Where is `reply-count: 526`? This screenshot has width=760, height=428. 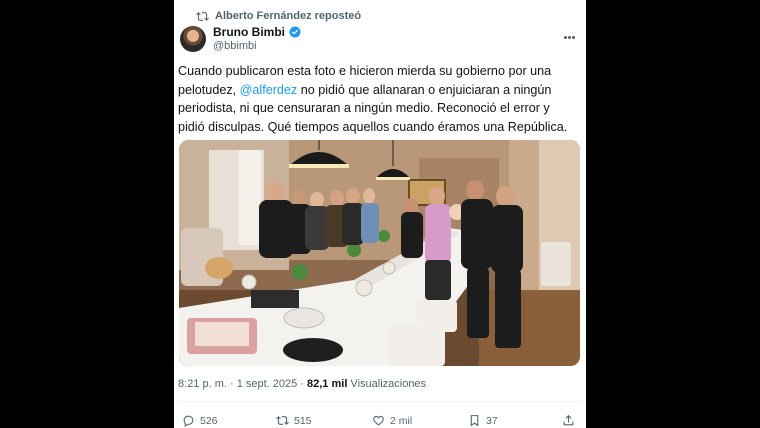
reply-count: 526 is located at coordinates (209, 420).